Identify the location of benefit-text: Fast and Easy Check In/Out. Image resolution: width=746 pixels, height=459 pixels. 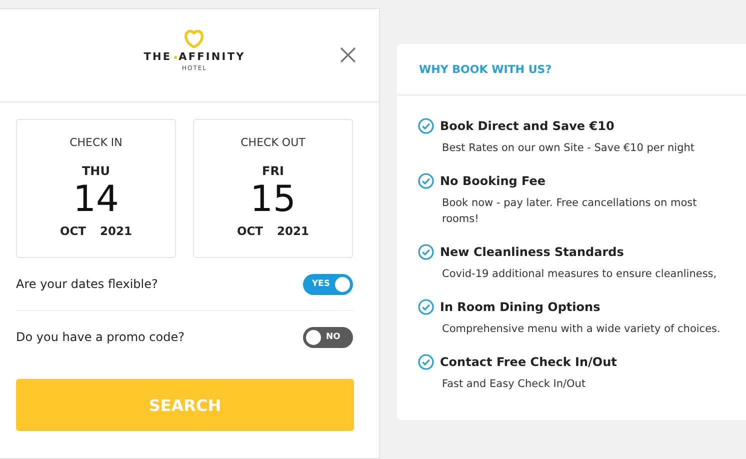
(514, 384).